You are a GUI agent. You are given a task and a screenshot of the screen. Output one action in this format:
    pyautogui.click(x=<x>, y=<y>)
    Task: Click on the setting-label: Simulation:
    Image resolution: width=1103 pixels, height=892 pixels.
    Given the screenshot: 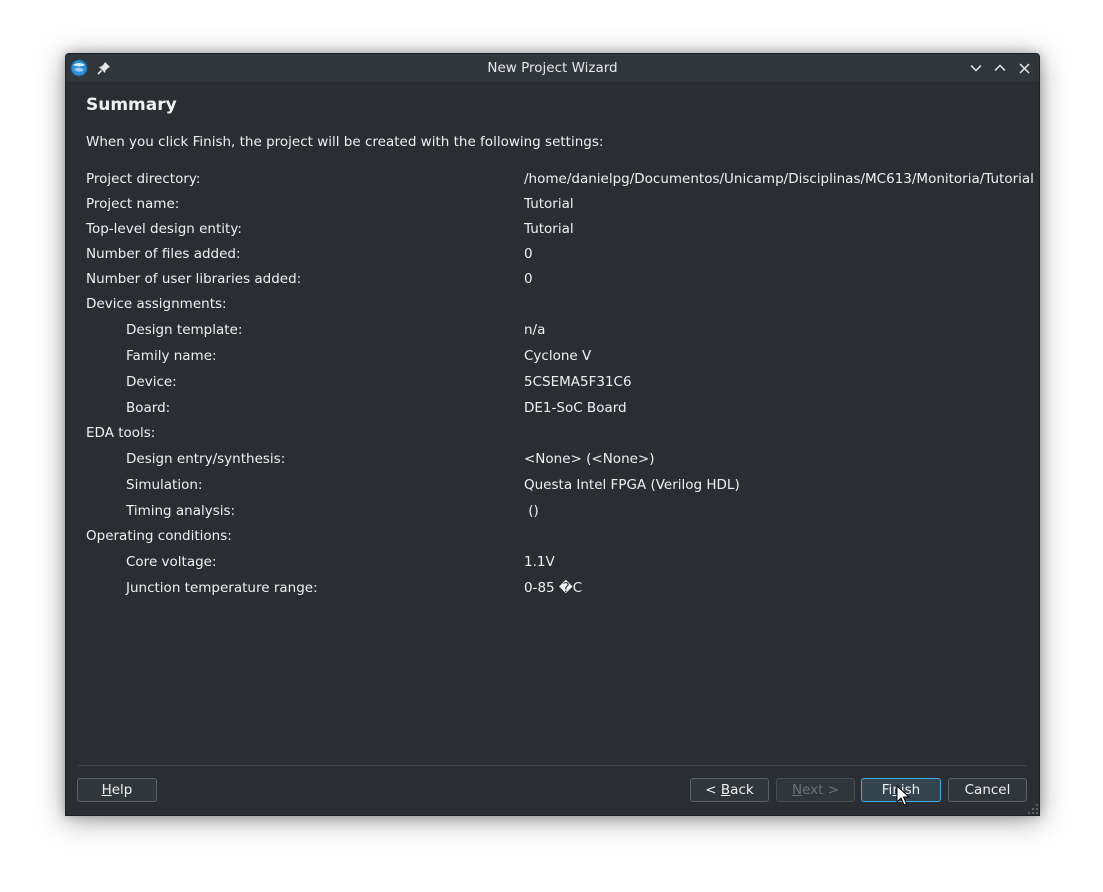 What is the action you would take?
    pyautogui.click(x=164, y=485)
    